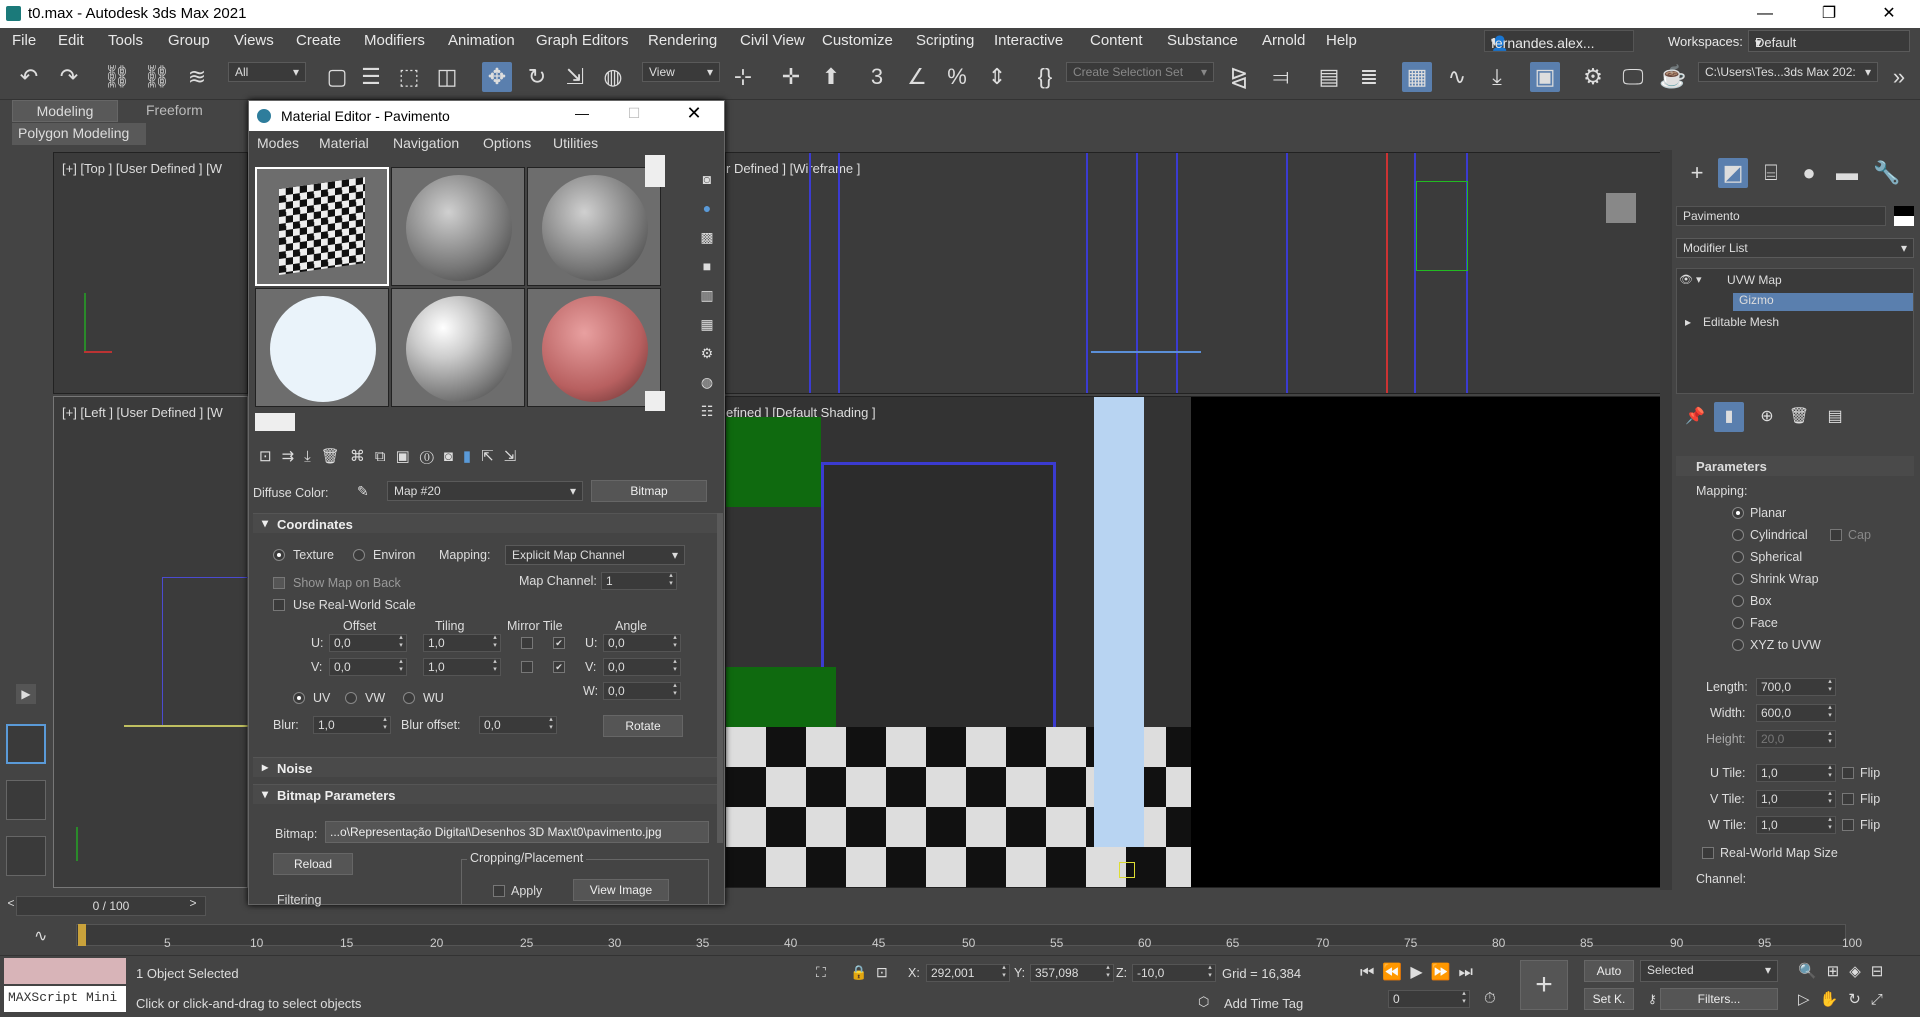  I want to click on make-preview-icon: ▦, so click(707, 324).